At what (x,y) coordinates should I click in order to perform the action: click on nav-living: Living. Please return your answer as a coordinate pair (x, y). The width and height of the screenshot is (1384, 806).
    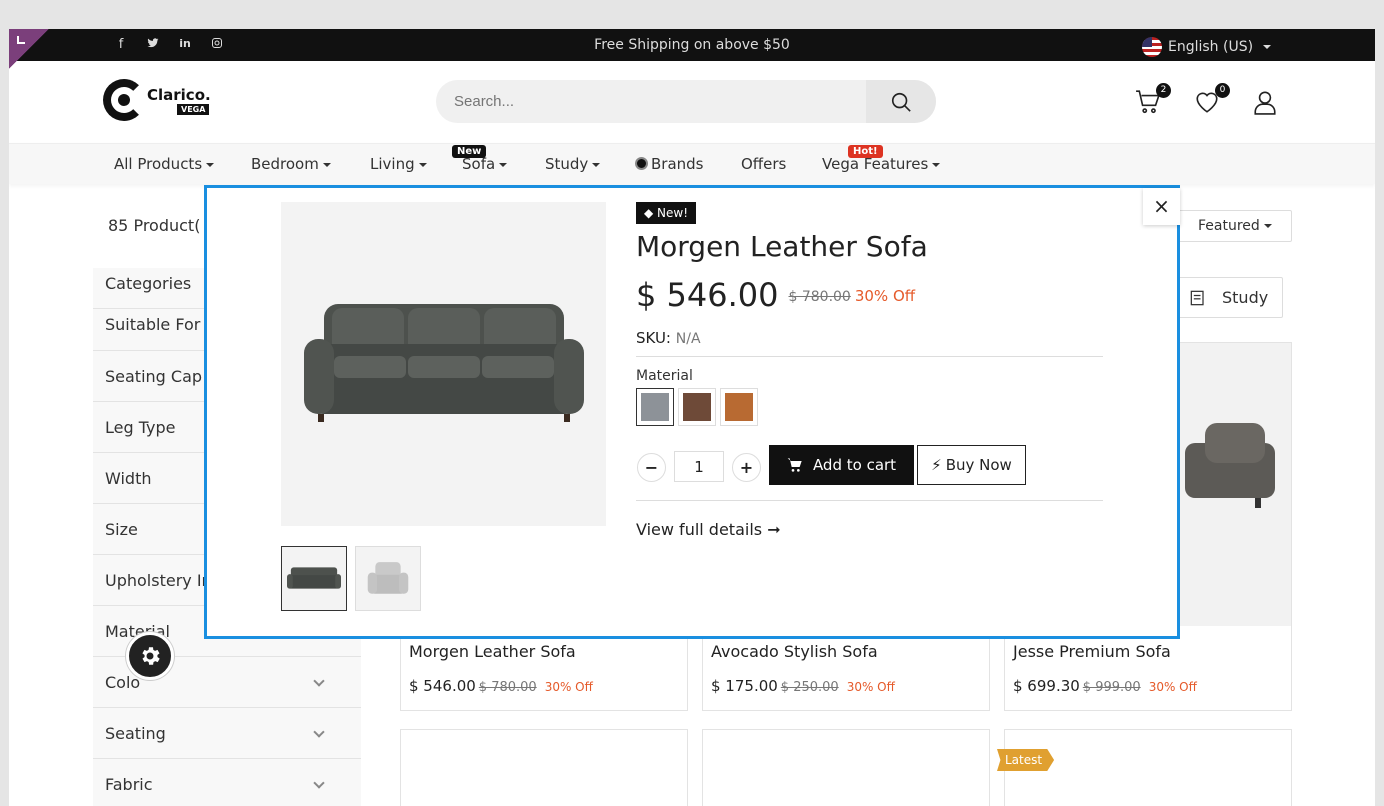
    Looking at the image, I should click on (398, 164).